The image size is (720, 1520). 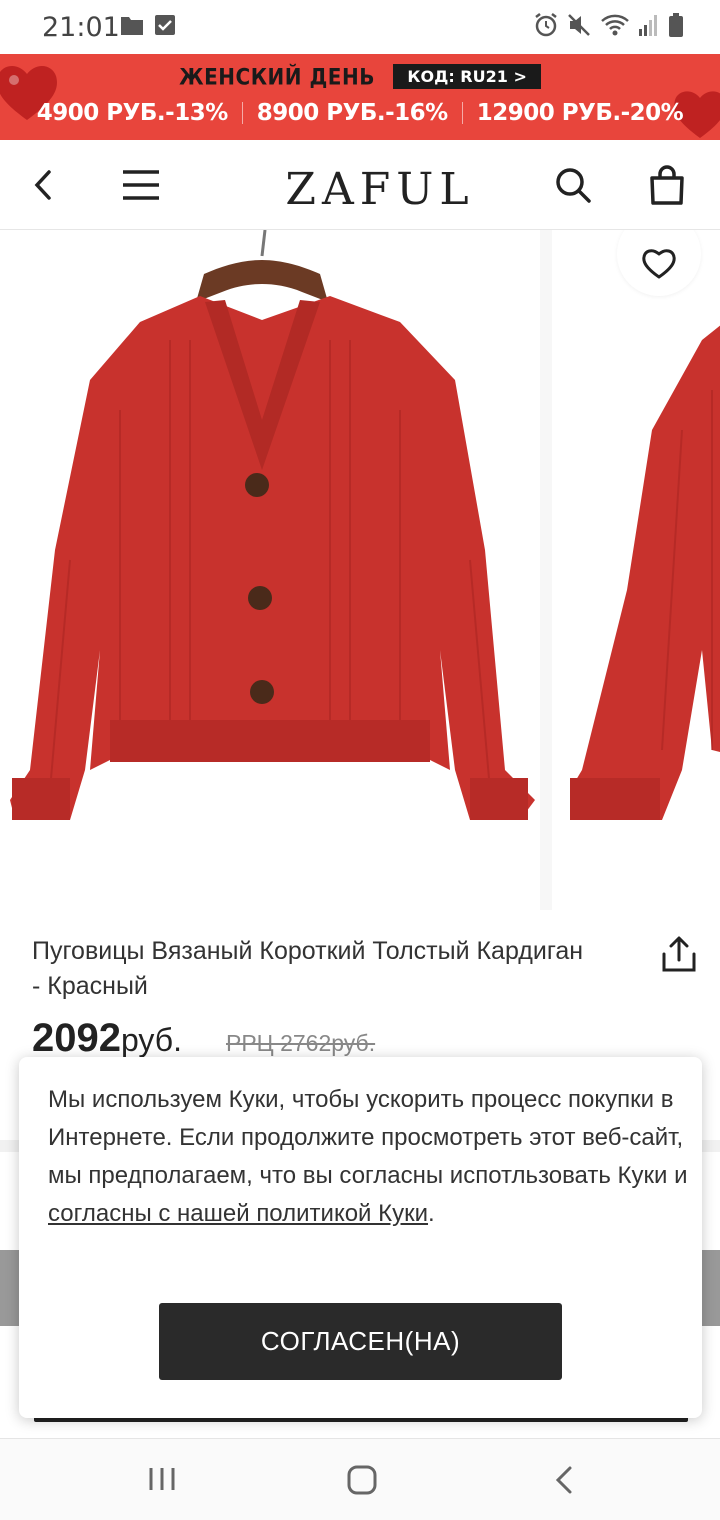 I want to click on price-currency: руб., so click(x=151, y=1040).